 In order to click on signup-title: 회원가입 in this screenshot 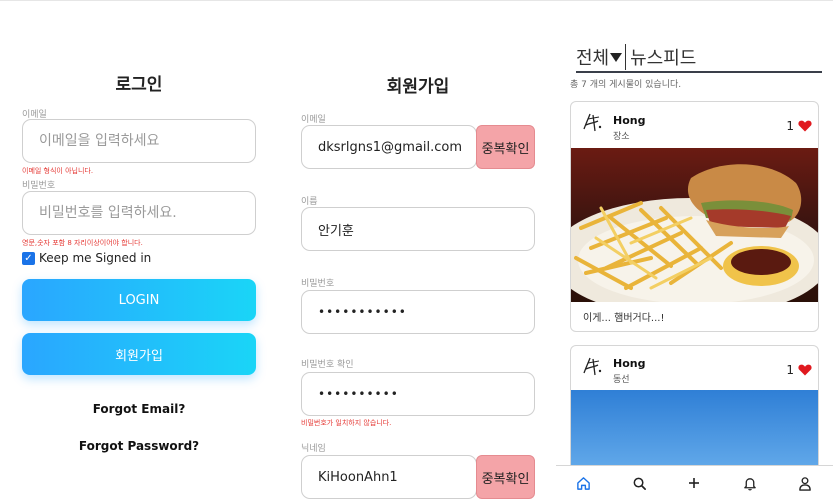, I will do `click(418, 87)`.